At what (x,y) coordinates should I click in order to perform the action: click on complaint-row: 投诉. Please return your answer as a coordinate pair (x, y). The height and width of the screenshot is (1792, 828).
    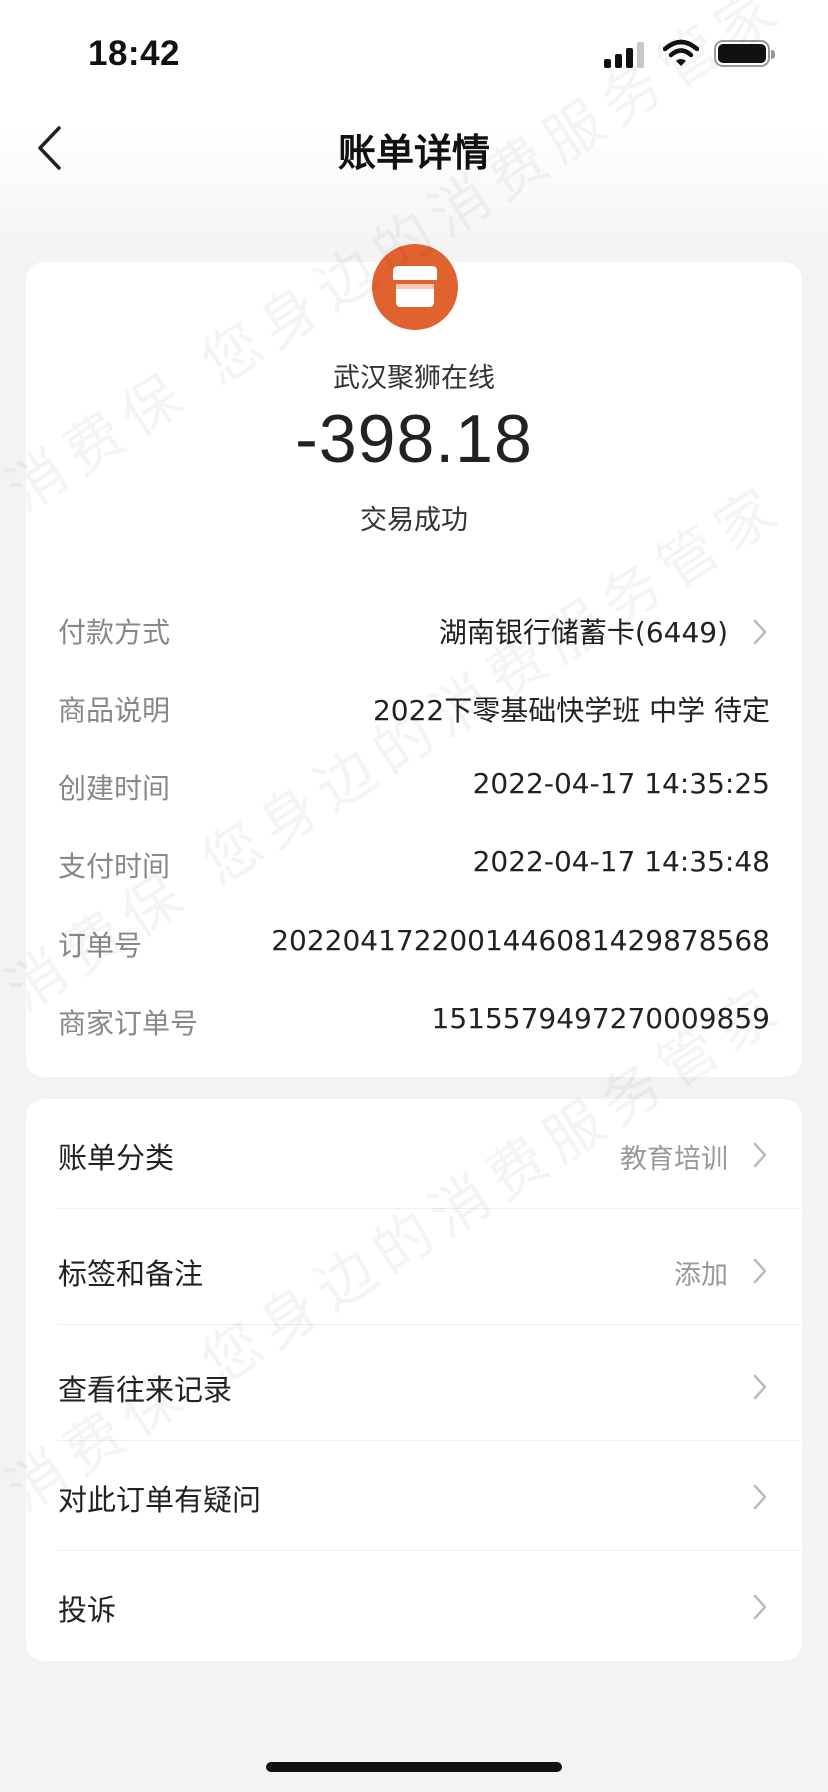
    Looking at the image, I should click on (430, 1606).